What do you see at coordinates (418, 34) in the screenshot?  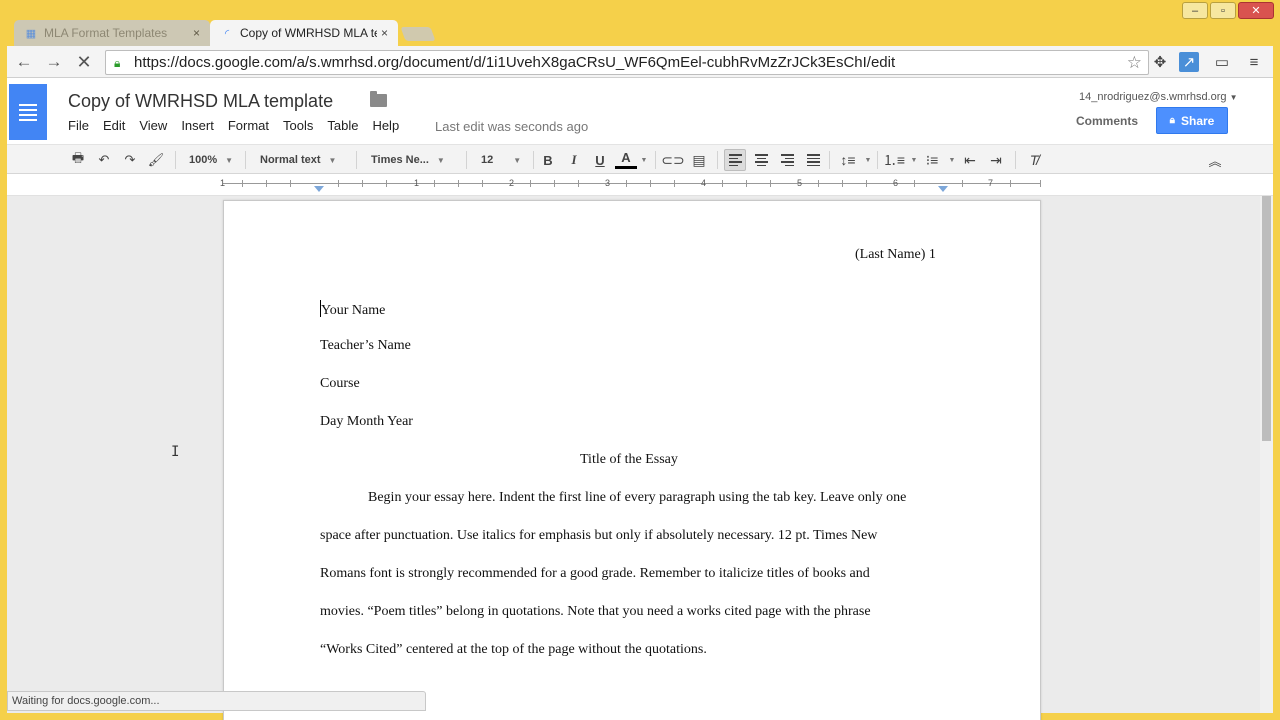 I see `new-tab-button` at bounding box center [418, 34].